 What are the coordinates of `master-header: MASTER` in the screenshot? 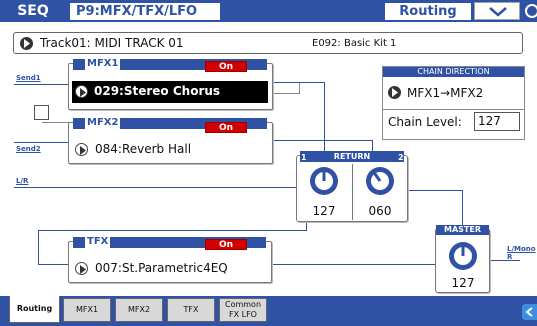 It's located at (462, 230).